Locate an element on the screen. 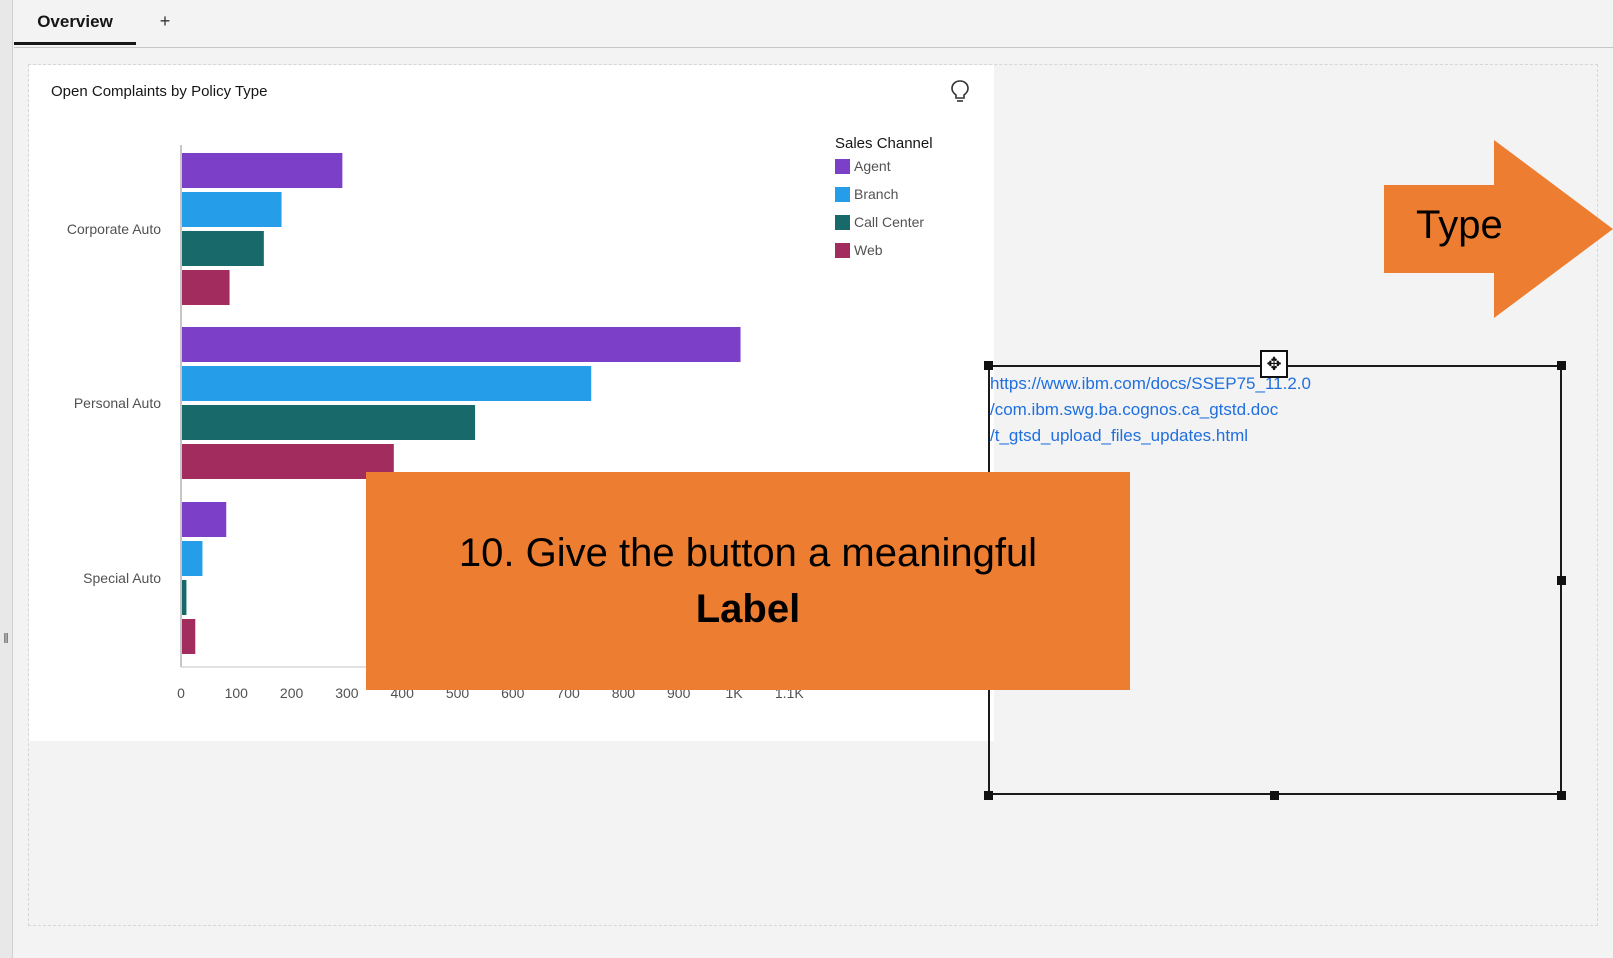 Image resolution: width=1613 pixels, height=958 pixels. legend-item-call-center: Call Center is located at coordinates (905, 226).